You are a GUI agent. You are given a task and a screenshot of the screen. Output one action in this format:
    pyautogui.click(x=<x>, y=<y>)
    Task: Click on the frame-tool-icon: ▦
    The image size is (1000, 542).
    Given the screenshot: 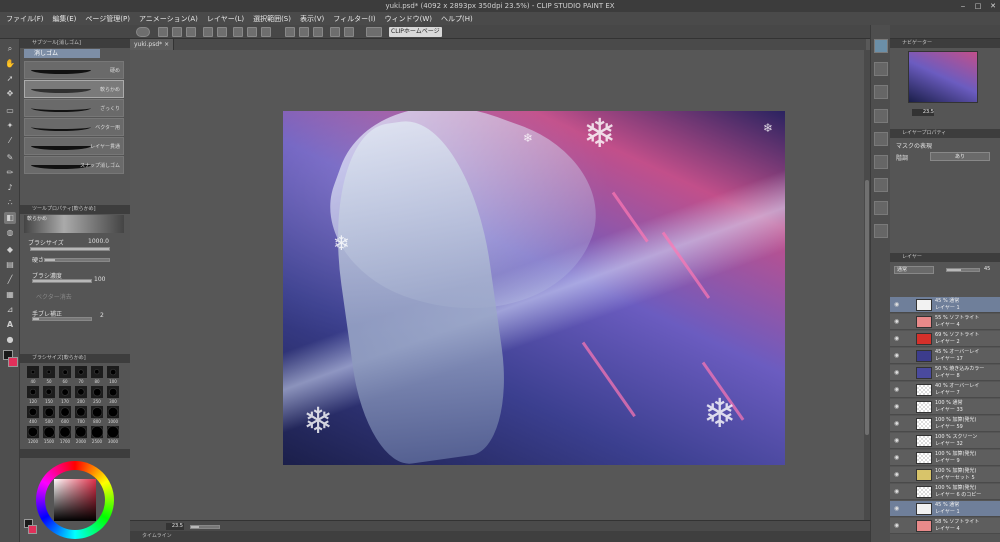 What is the action you would take?
    pyautogui.click(x=10, y=295)
    